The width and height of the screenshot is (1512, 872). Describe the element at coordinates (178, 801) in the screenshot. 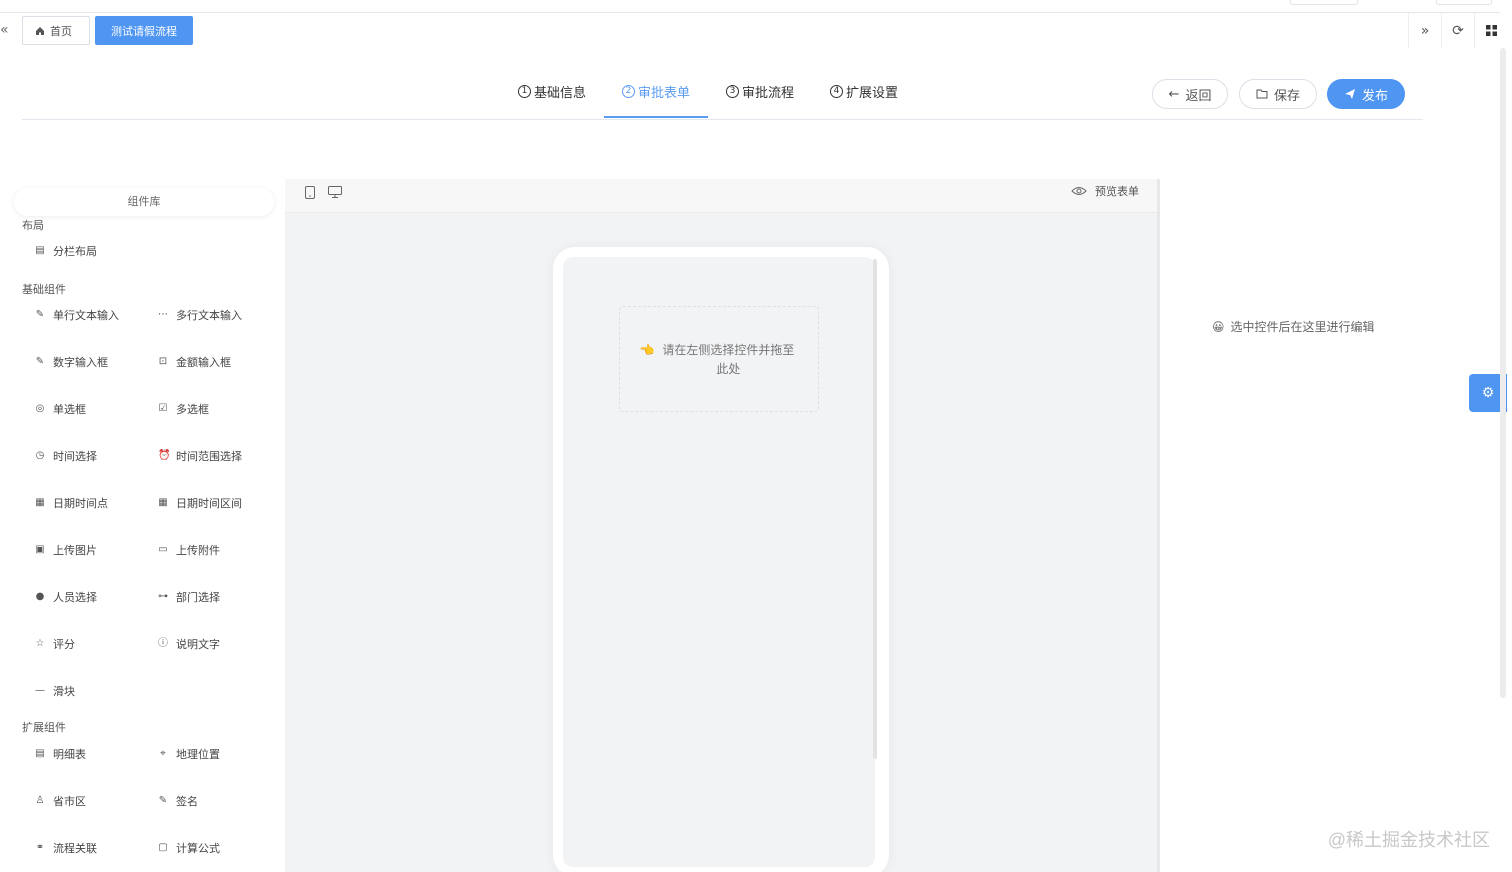

I see `comp-signature: ✎ 签名` at that location.